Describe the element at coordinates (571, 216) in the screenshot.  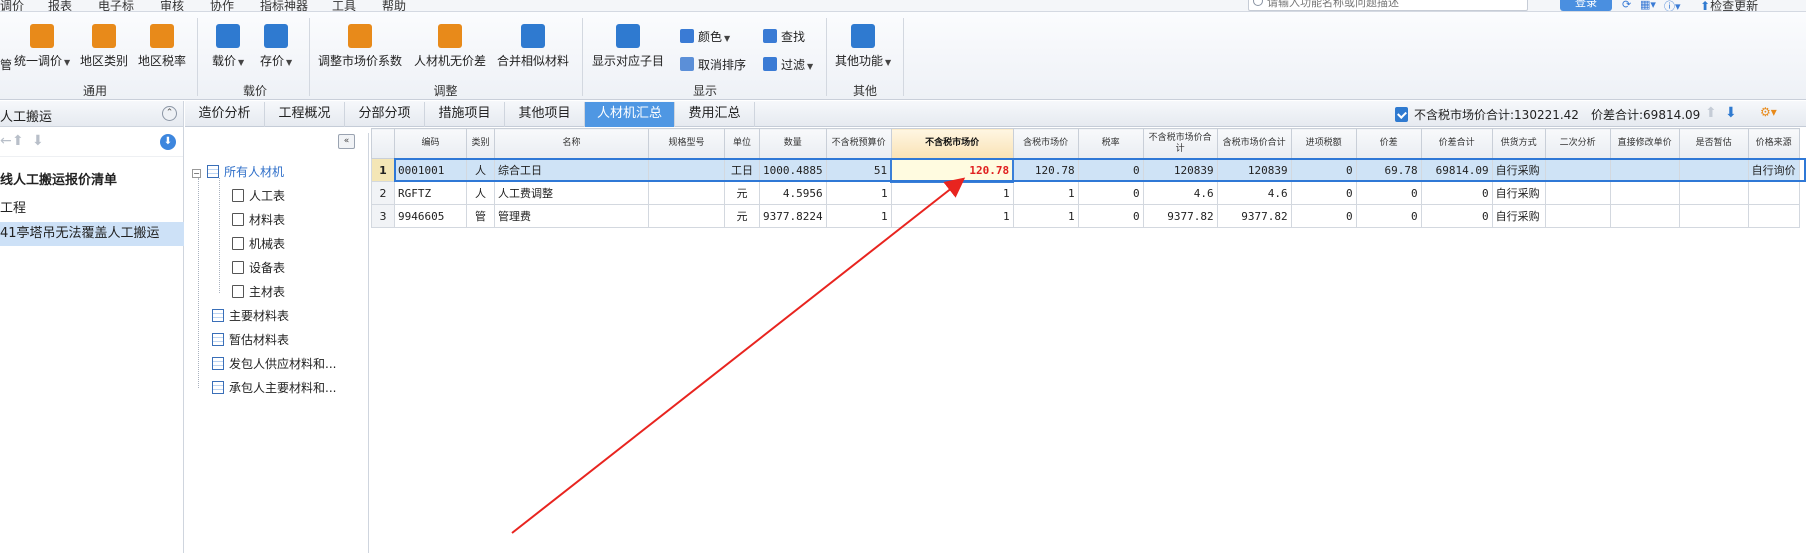
I see `cell-name: 管理费` at that location.